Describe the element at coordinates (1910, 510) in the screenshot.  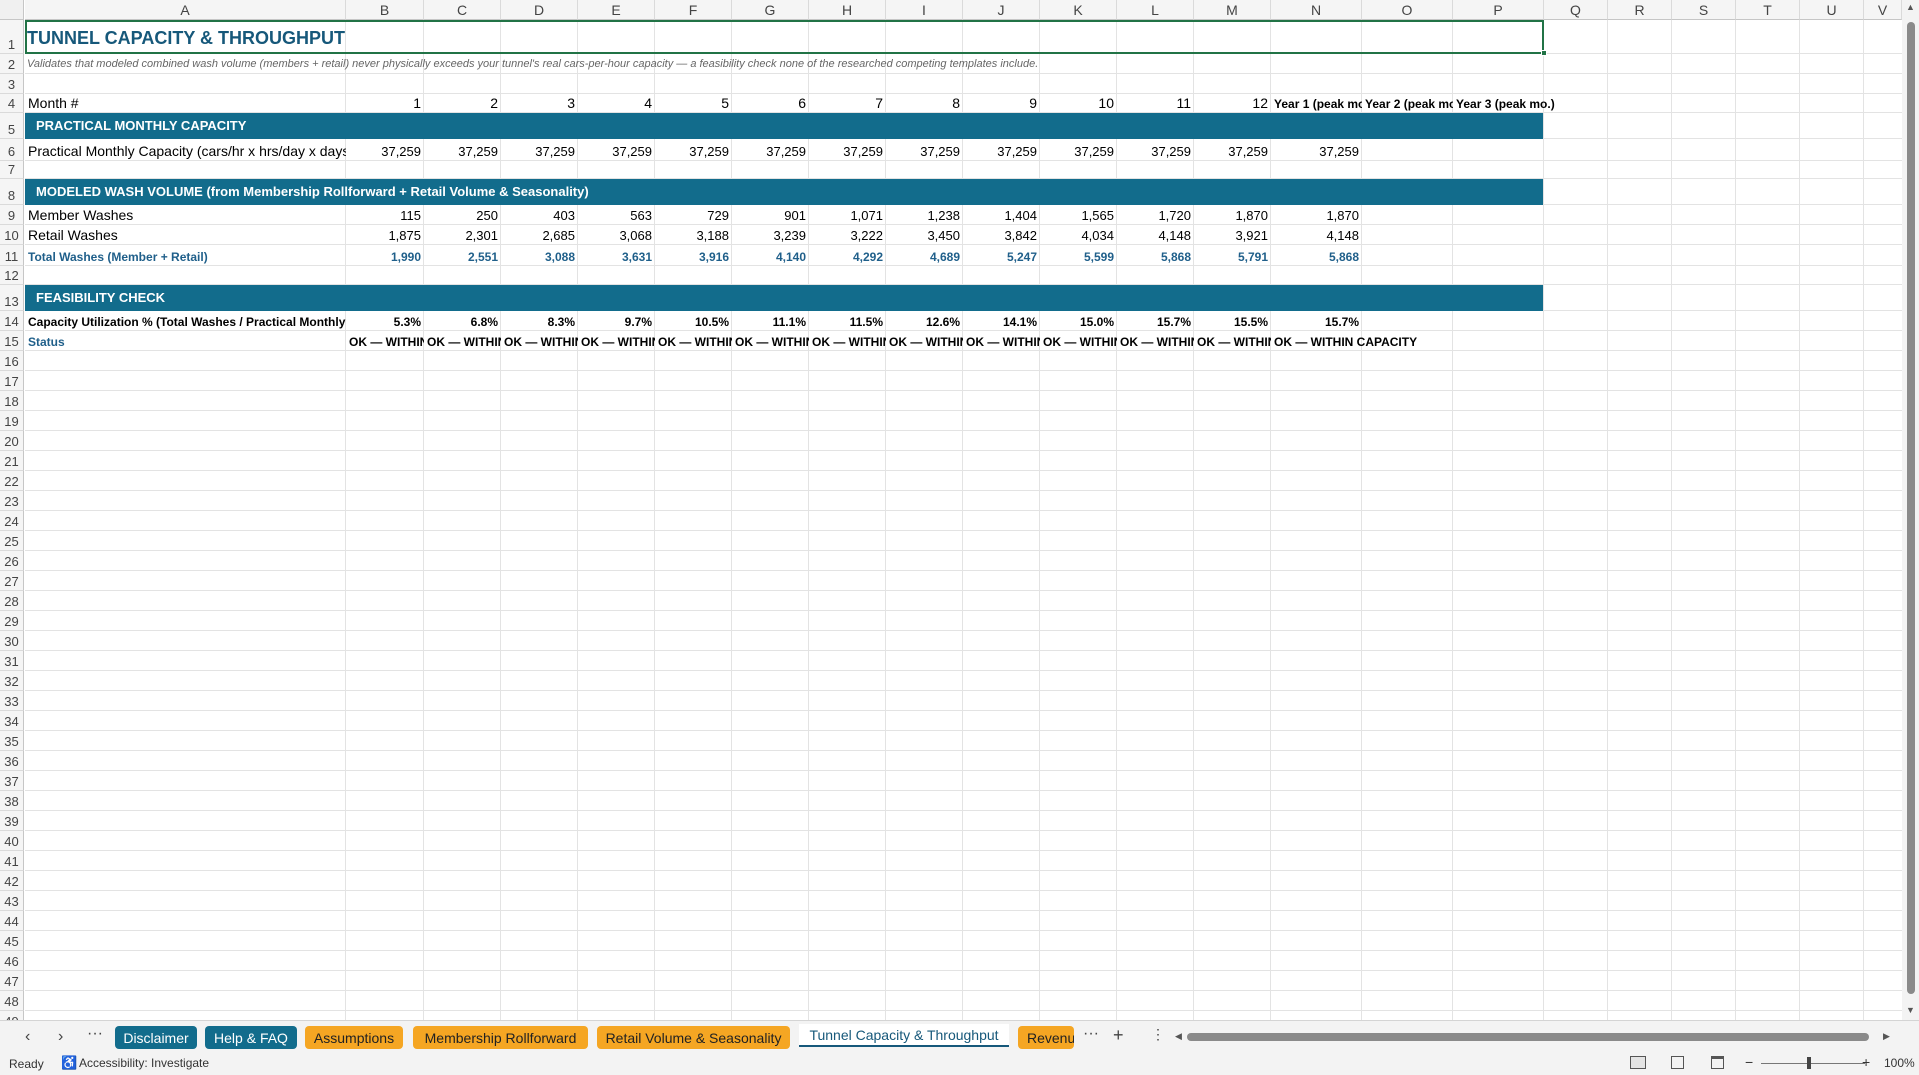
I see `vertical-scrollbar: ▲ ▼` at that location.